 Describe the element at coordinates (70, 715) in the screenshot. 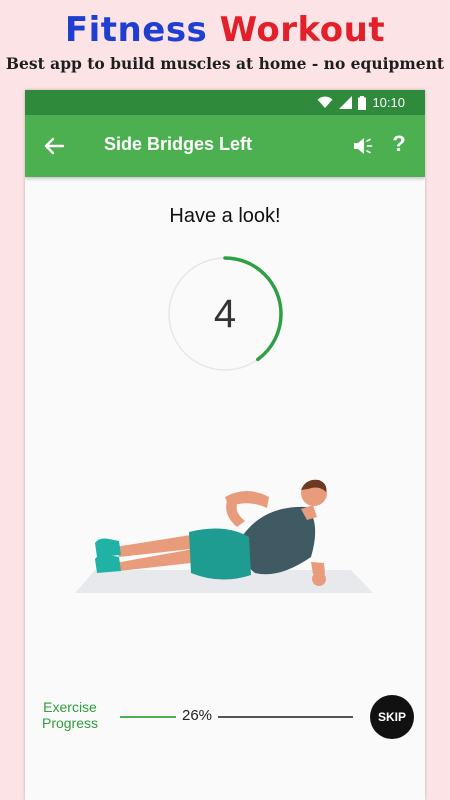

I see `exercise-progress-label: Exercise Progress` at that location.